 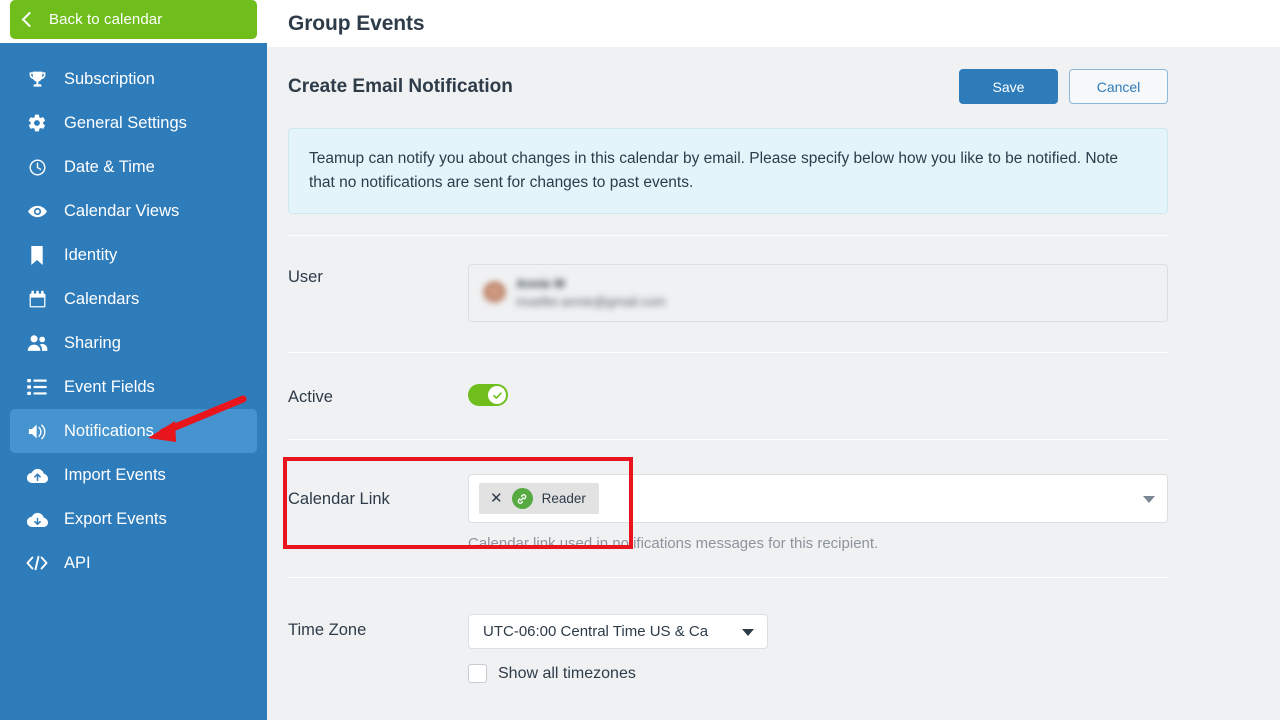 What do you see at coordinates (477, 674) in the screenshot?
I see `show-all-timezones-checkbox` at bounding box center [477, 674].